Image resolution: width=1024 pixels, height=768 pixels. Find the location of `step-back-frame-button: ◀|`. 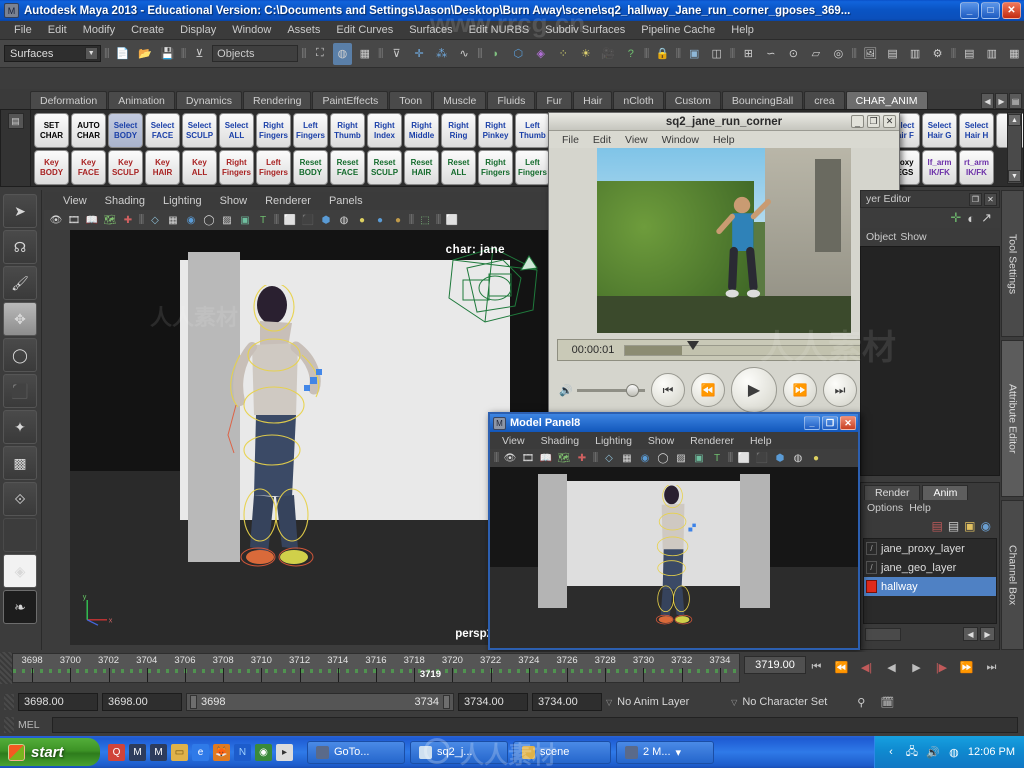

step-back-frame-button: ◀| is located at coordinates (866, 667).